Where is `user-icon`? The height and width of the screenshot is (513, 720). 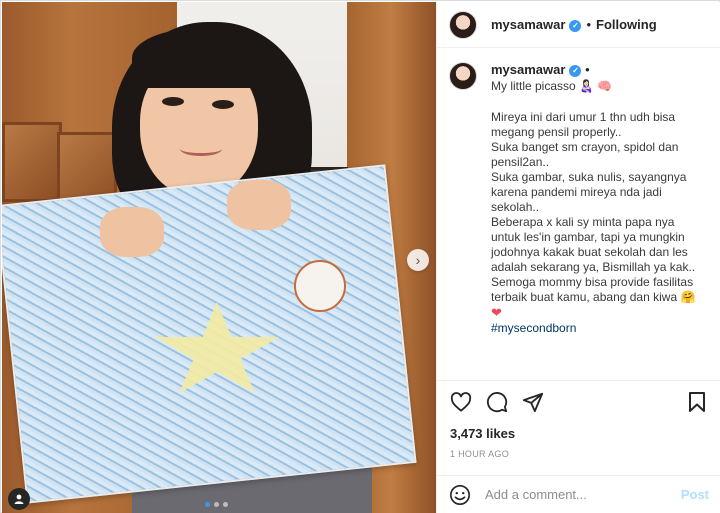
user-icon is located at coordinates (19, 499).